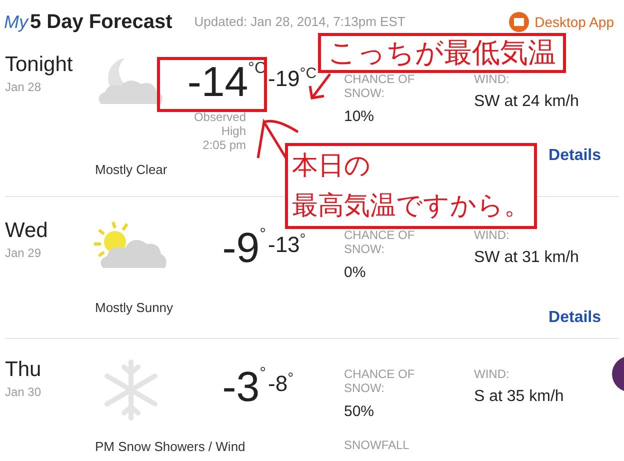 The image size is (624, 461). I want to click on app-icon, so click(518, 22).